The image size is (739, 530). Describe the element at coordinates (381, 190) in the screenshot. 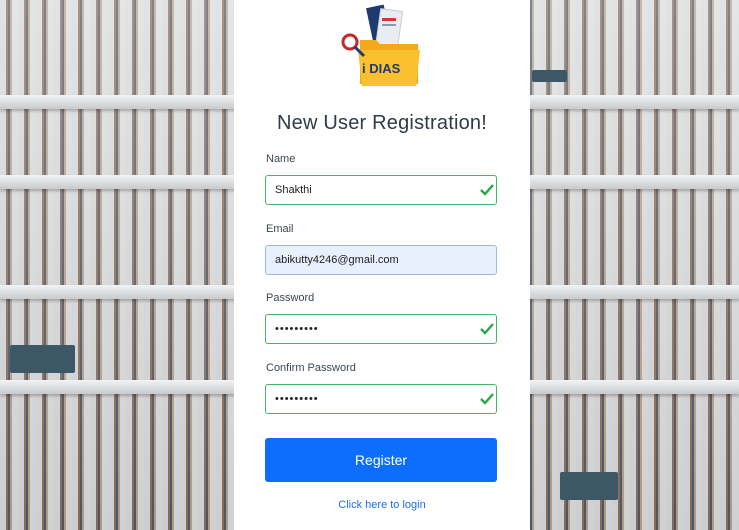

I see `name-field` at that location.